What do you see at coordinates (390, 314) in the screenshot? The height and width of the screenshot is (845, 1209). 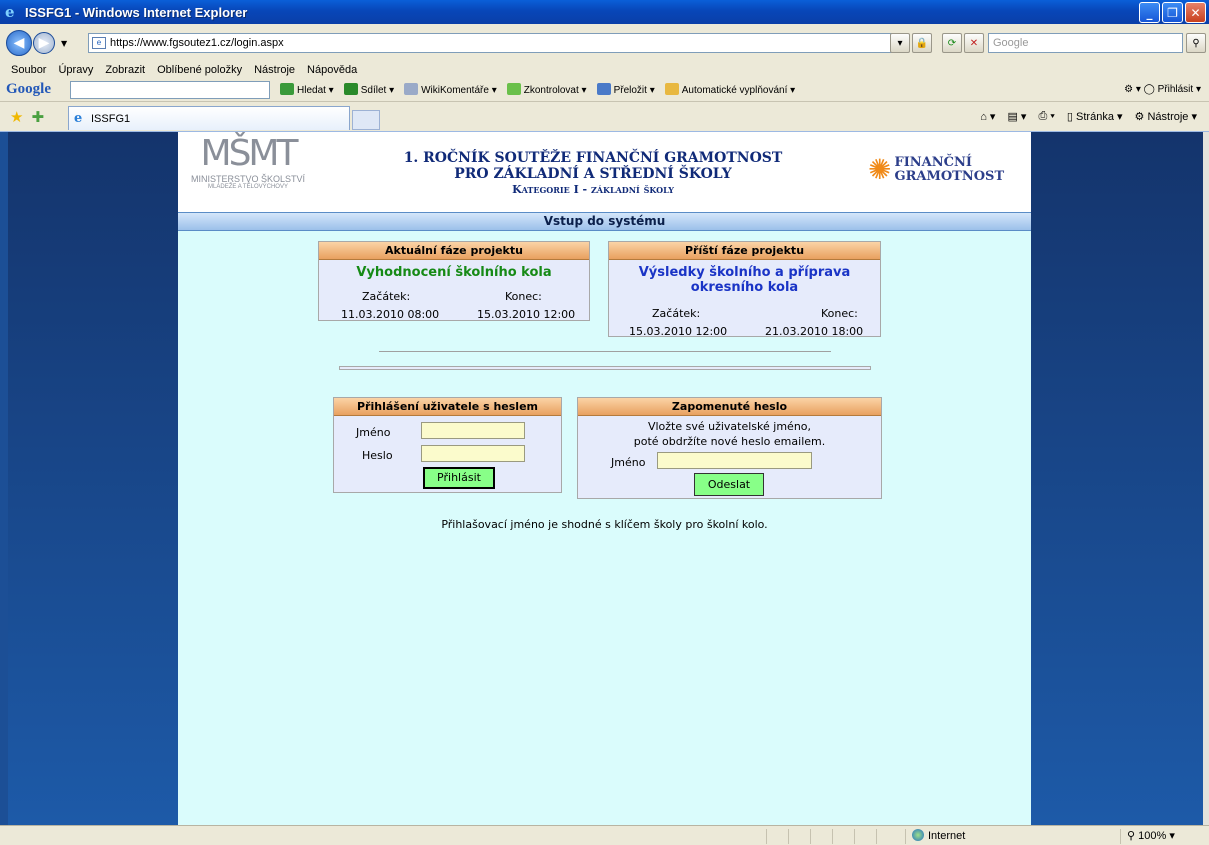 I see `current-start-value: 11.03.2010 08:00` at bounding box center [390, 314].